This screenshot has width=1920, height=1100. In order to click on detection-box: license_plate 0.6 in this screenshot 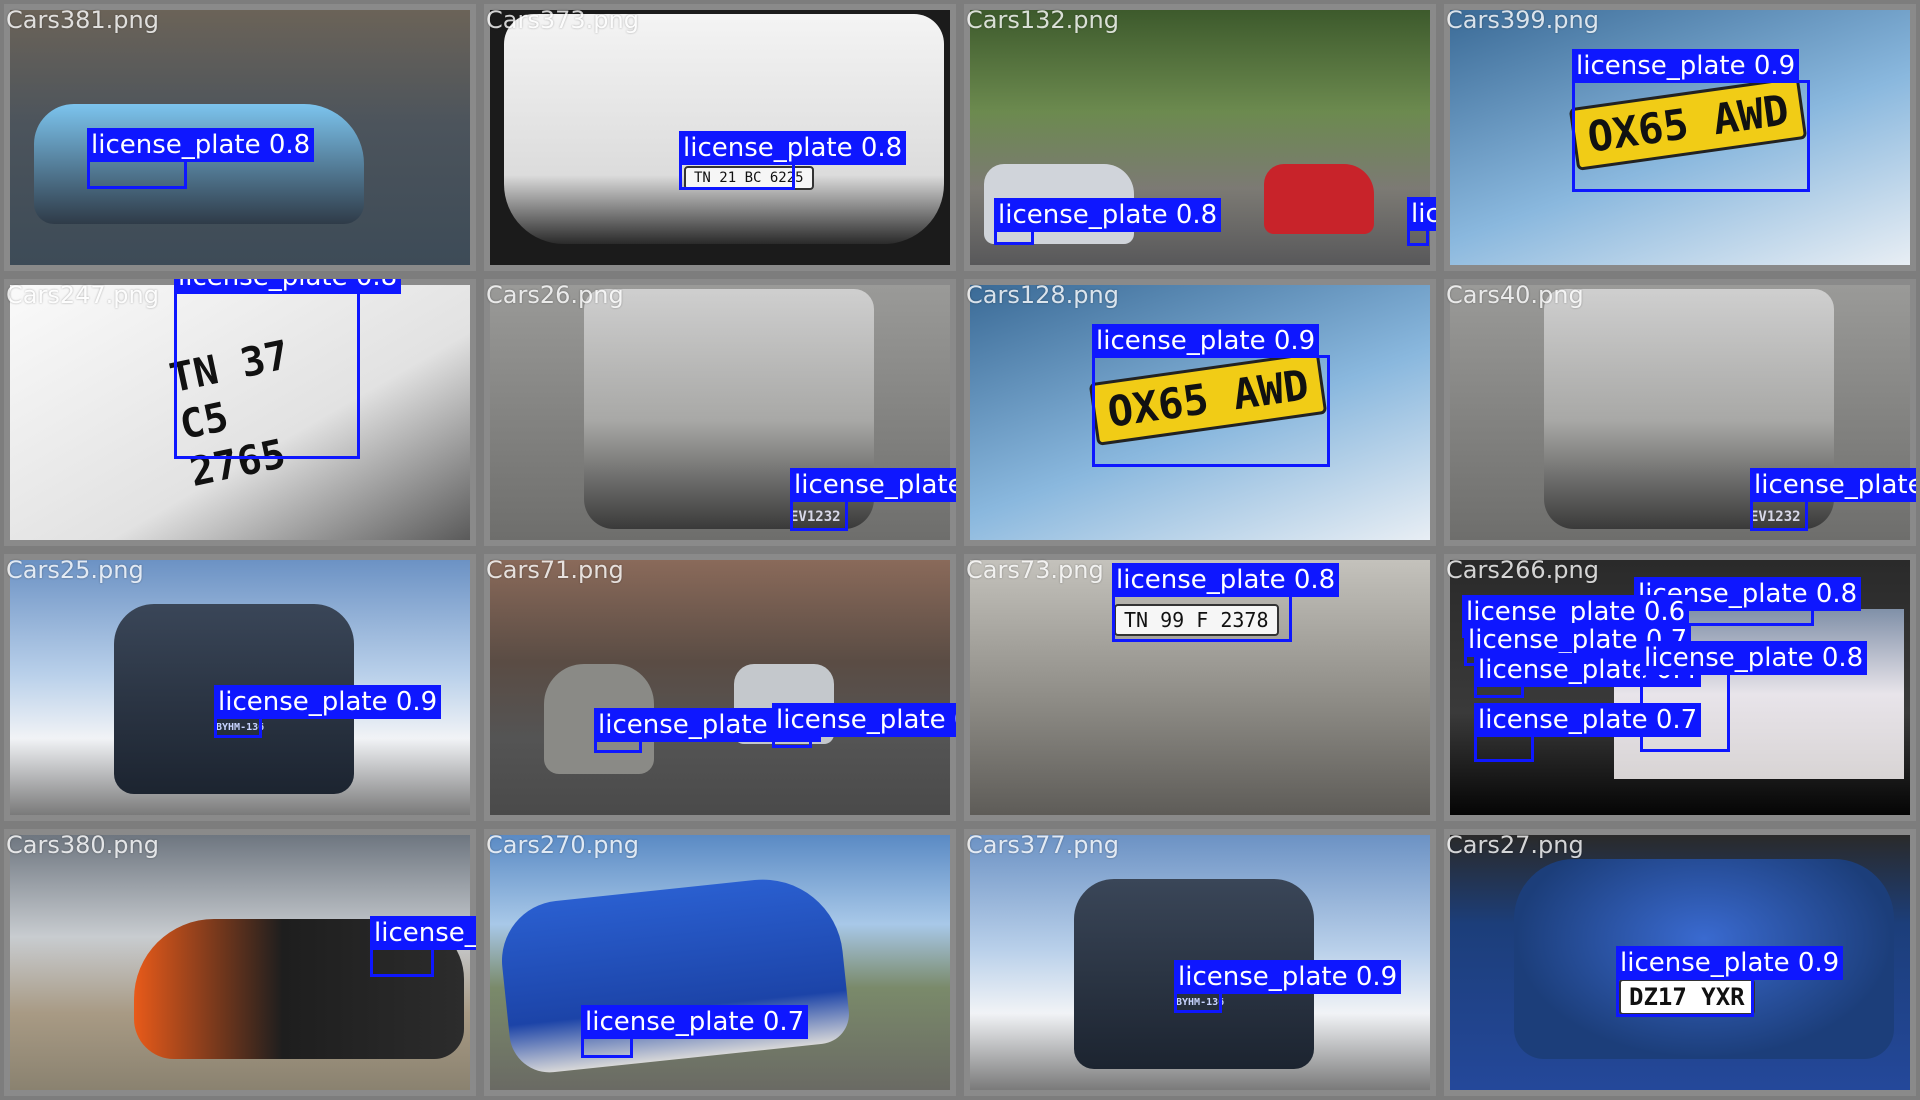, I will do `click(423, 946)`.